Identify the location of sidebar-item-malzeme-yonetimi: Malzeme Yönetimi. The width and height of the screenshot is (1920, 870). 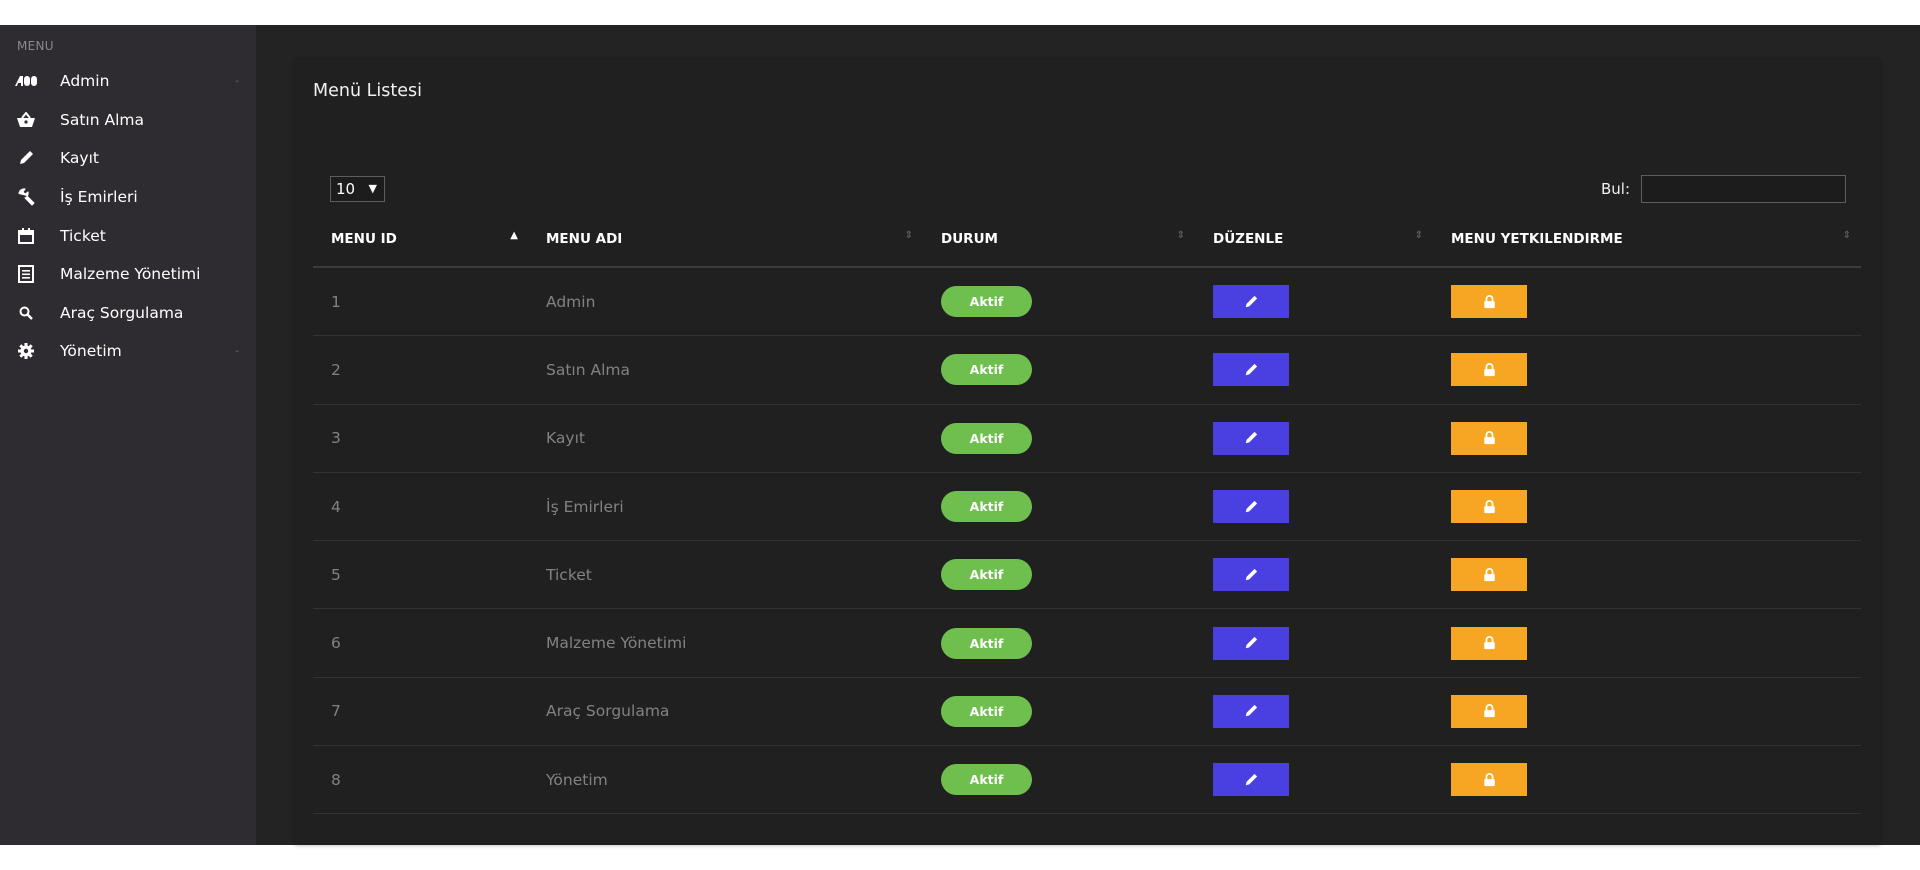
(128, 274).